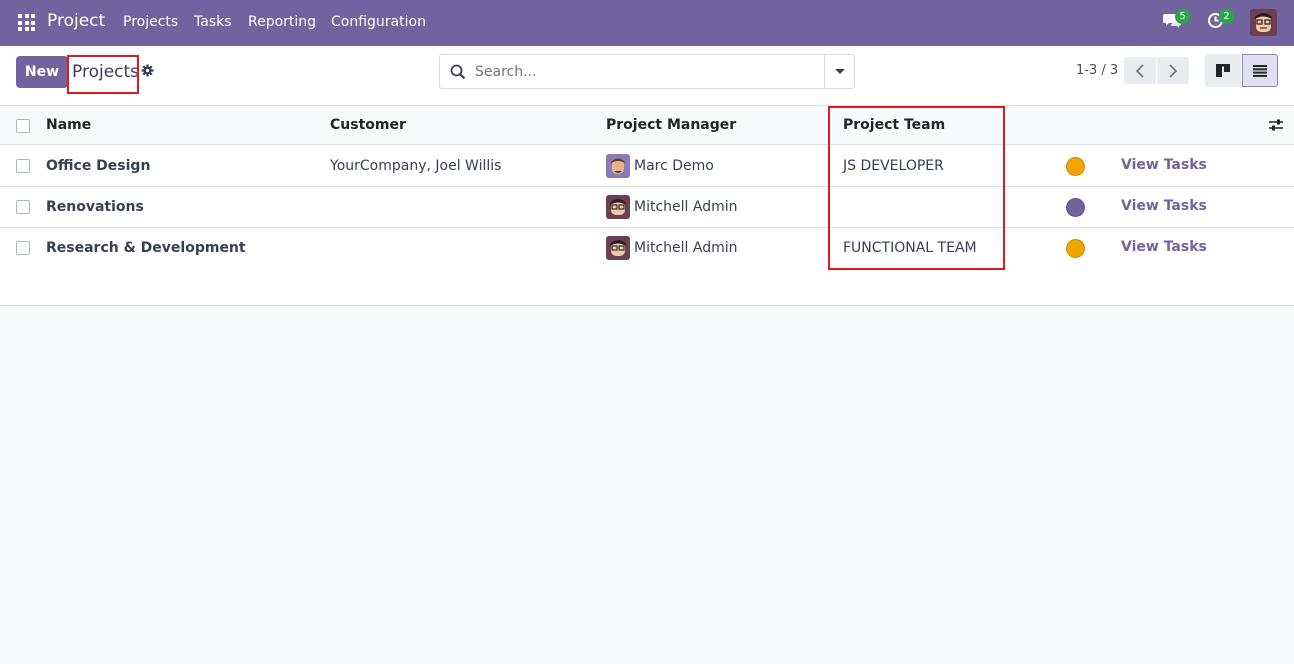 This screenshot has width=1294, height=664. Describe the element at coordinates (42, 72) in the screenshot. I see `new-button: New` at that location.